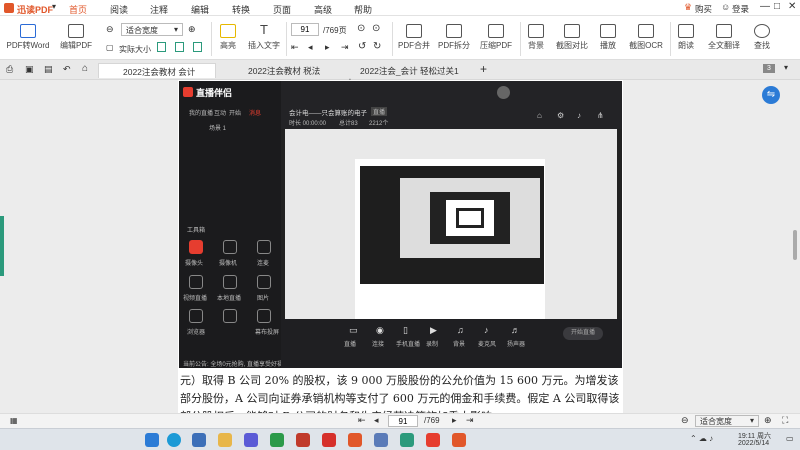  What do you see at coordinates (76, 37) in the screenshot?
I see `edit-pdf-button: 编辑PDF` at bounding box center [76, 37].